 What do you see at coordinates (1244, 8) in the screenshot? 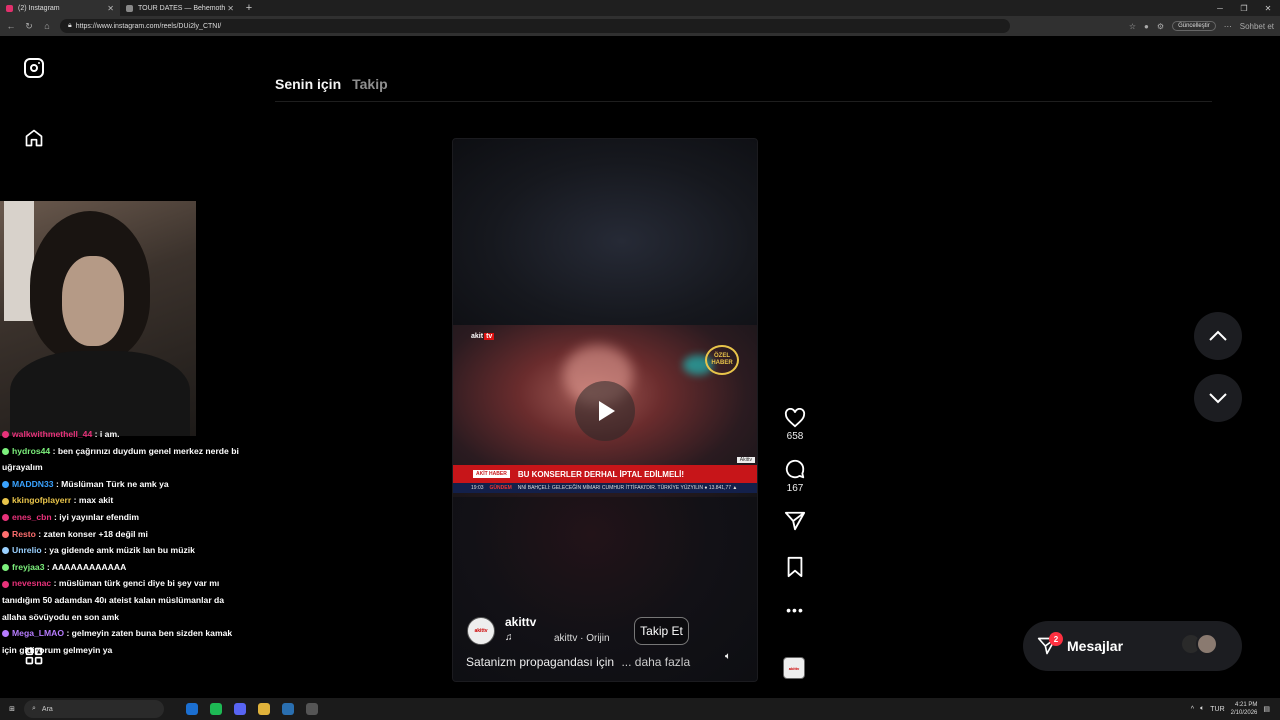
I see `maximize-icon: ❐` at bounding box center [1244, 8].